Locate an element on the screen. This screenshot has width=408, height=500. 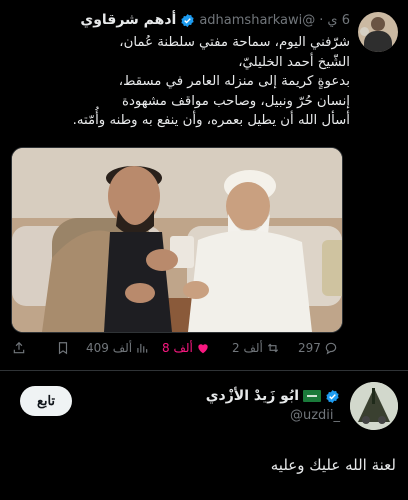
tweet-line: شرّفني اليوم، سماحة مفتي سلطنة عُمان، is located at coordinates (234, 42).